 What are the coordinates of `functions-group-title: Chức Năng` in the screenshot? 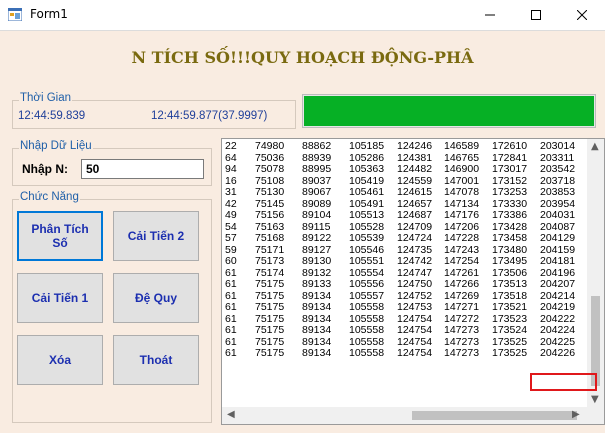 It's located at (49, 197).